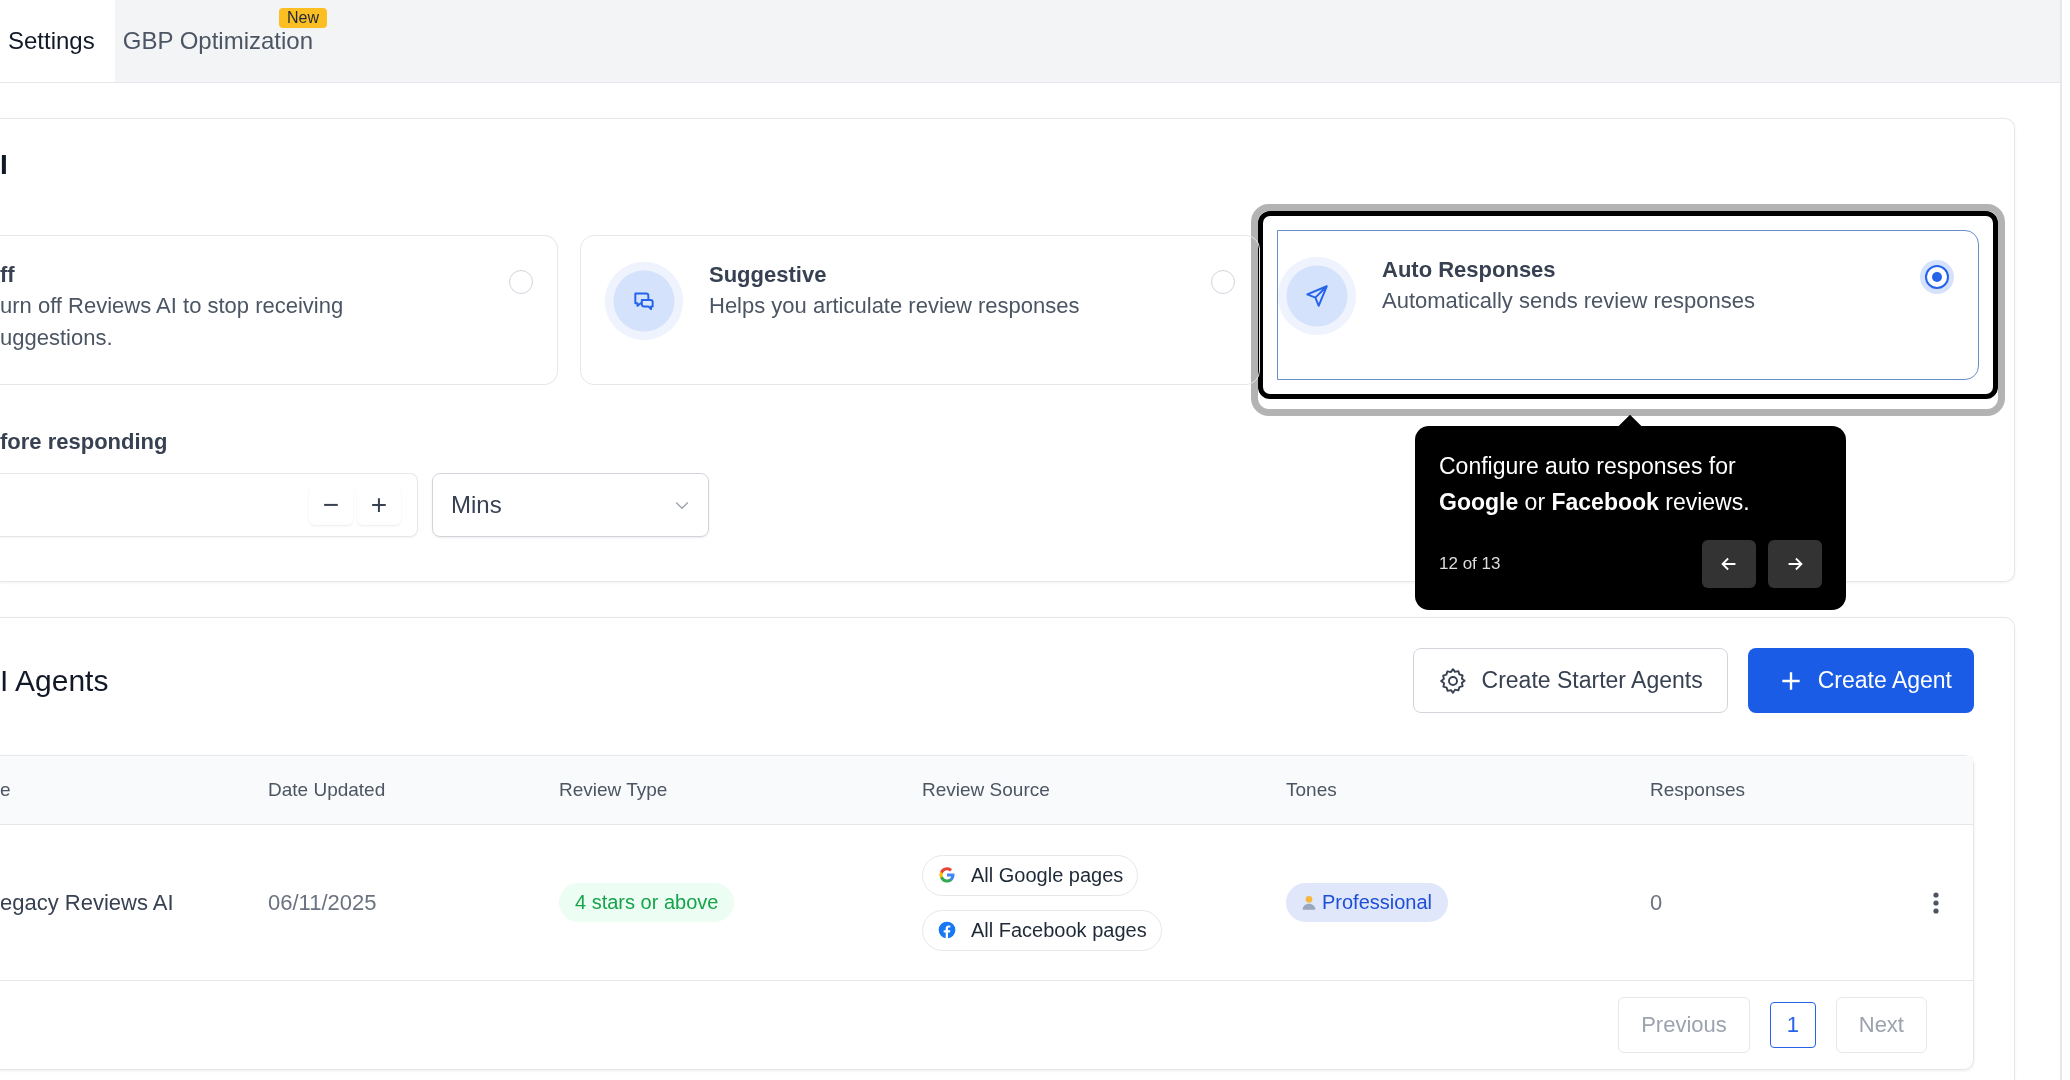 The height and width of the screenshot is (1080, 2070). Describe the element at coordinates (1860, 680) in the screenshot. I see `create-agent-button: Create Agent` at that location.